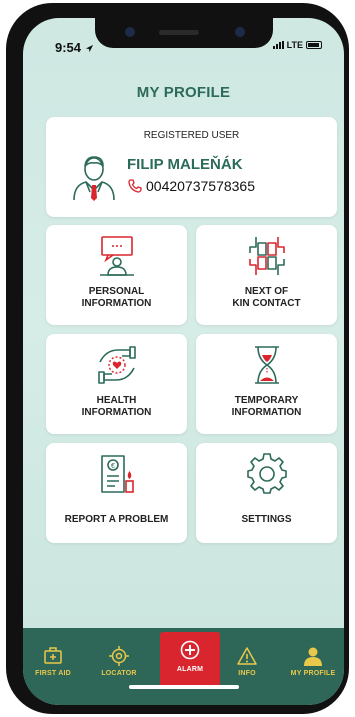  What do you see at coordinates (191, 135) in the screenshot?
I see `registered-user-caption: REGISTERED USER` at bounding box center [191, 135].